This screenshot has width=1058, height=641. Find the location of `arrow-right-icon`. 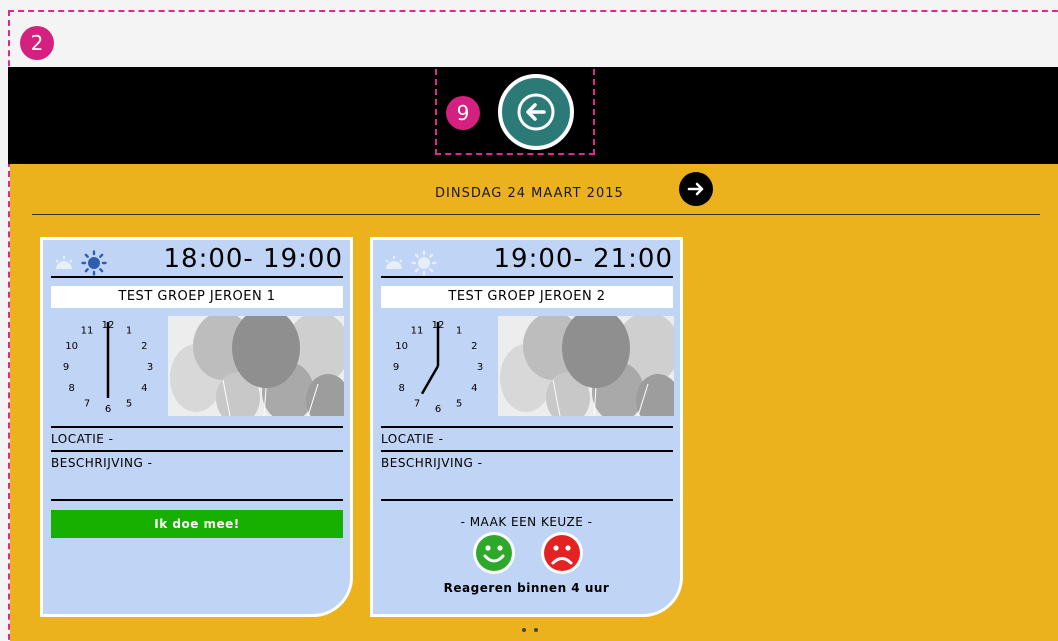

arrow-right-icon is located at coordinates (695, 189).